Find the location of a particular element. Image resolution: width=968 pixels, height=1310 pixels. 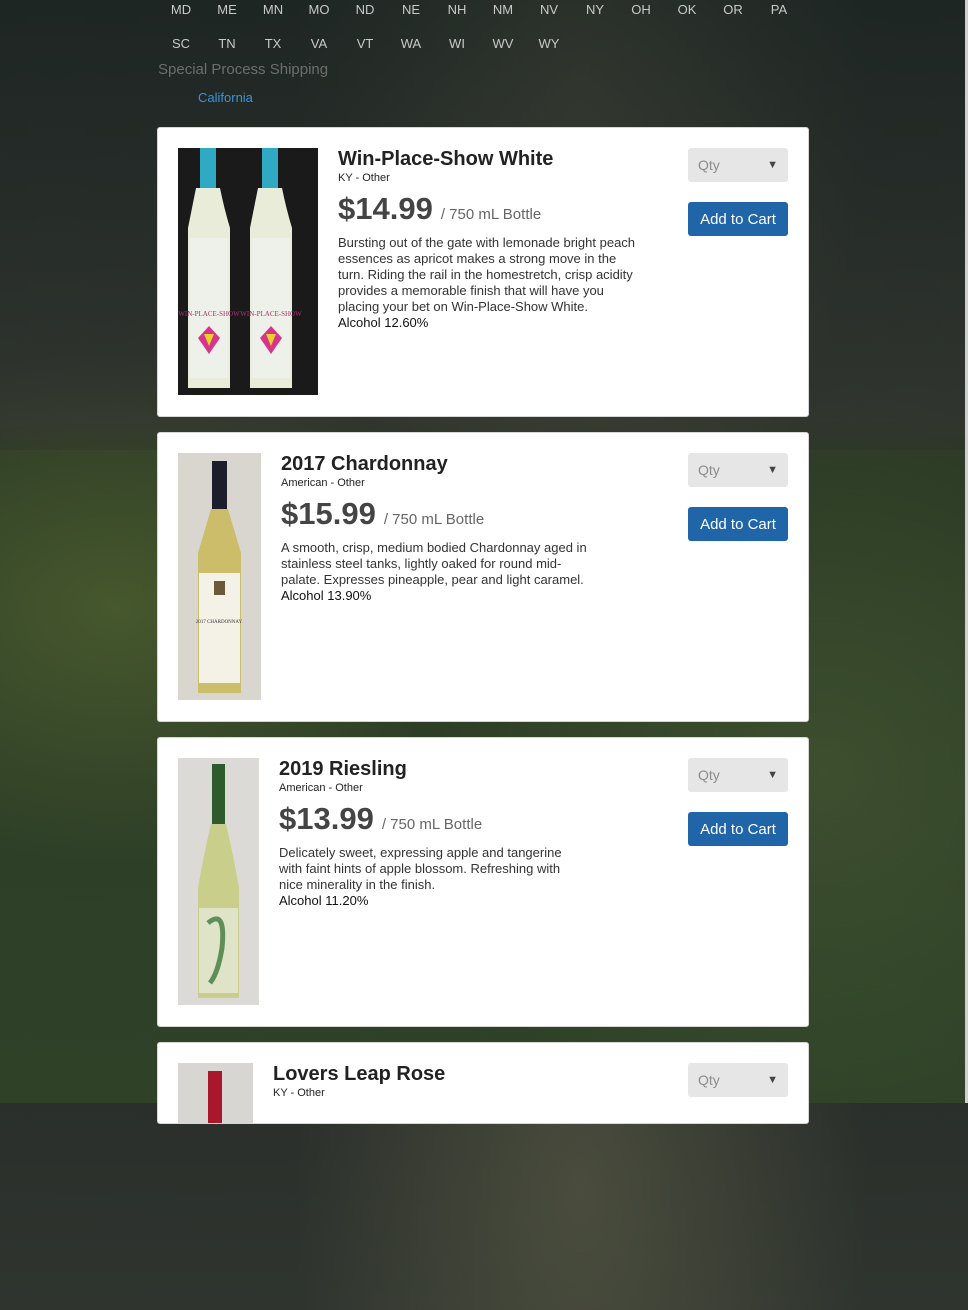

price-row: $13.99 / 750 mL Bottle is located at coordinates (431, 819).